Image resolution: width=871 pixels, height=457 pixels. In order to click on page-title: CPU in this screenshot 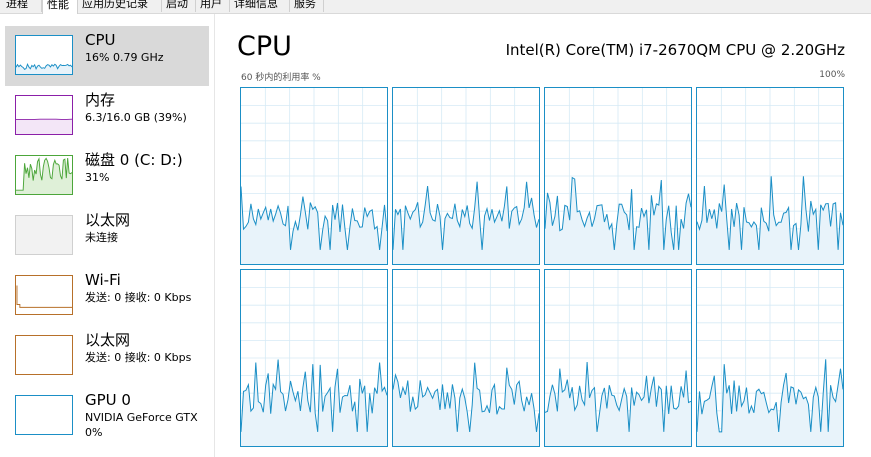, I will do `click(264, 46)`.